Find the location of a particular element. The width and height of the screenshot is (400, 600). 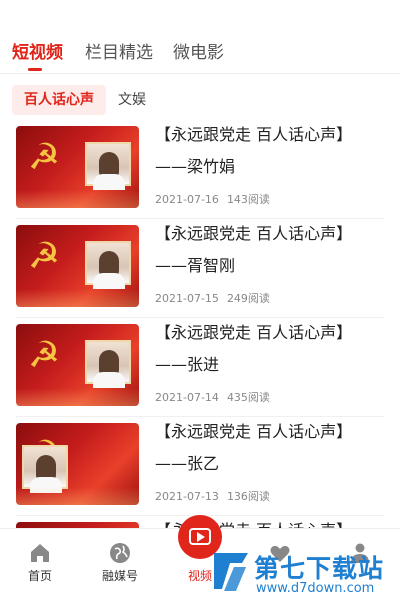

item-meta: 2021-07-14 435阅读 is located at coordinates (212, 397).